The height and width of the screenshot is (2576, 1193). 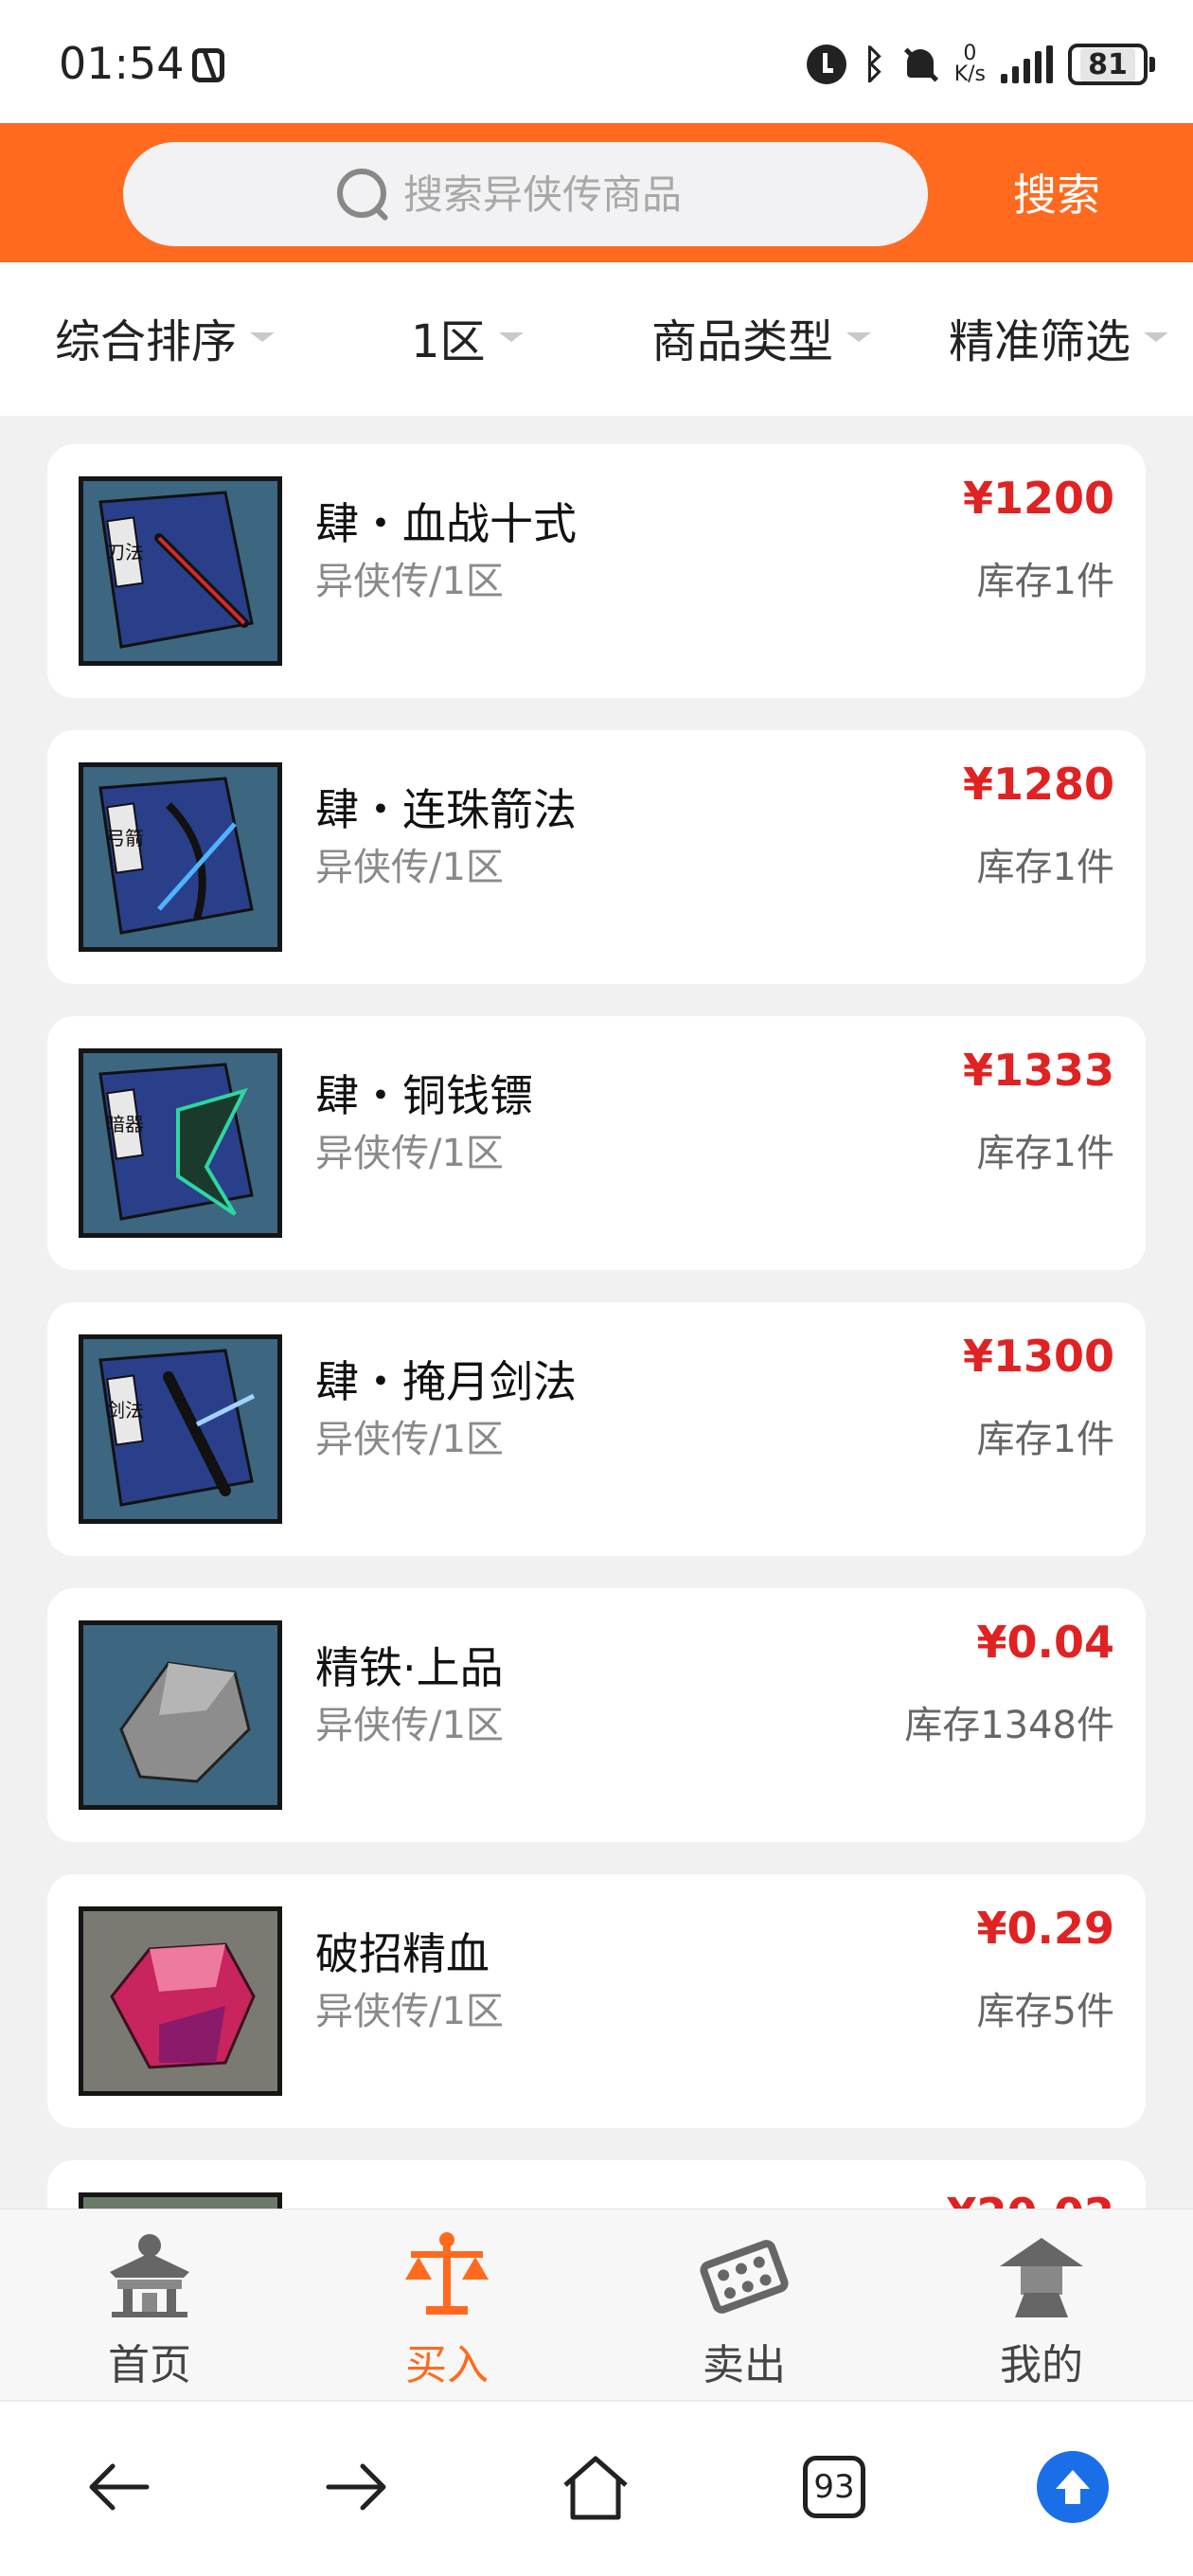 What do you see at coordinates (180, 2001) in the screenshot?
I see `blood-crystal-icon` at bounding box center [180, 2001].